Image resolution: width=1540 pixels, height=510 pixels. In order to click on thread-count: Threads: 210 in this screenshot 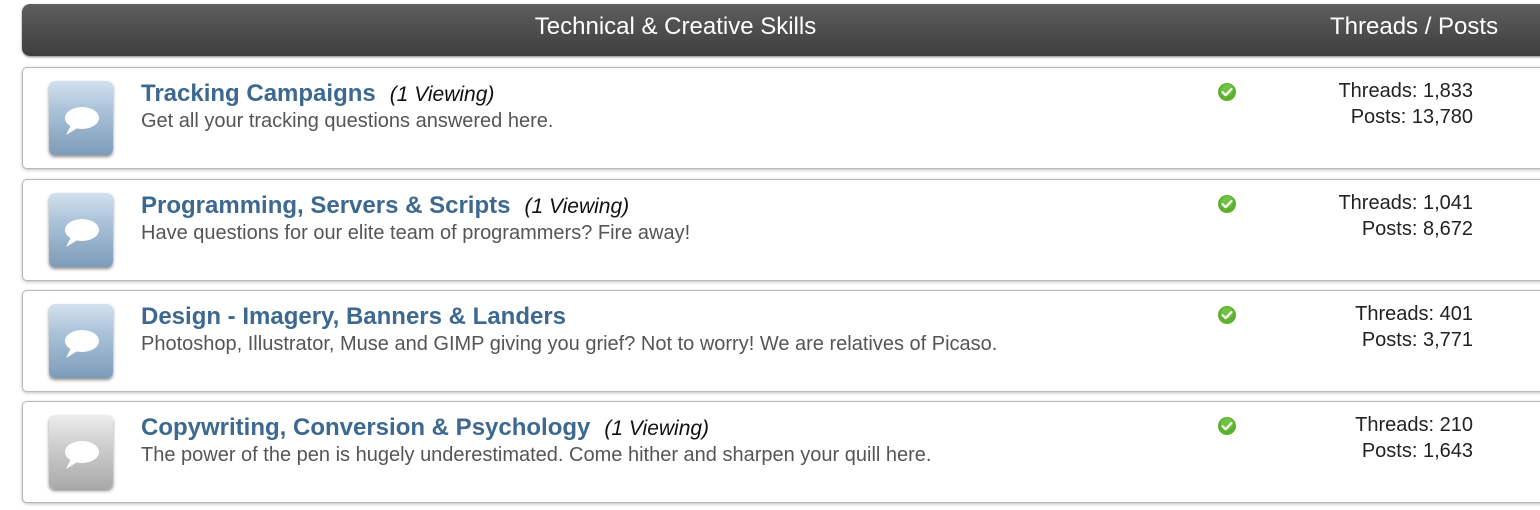, I will do `click(1414, 425)`.